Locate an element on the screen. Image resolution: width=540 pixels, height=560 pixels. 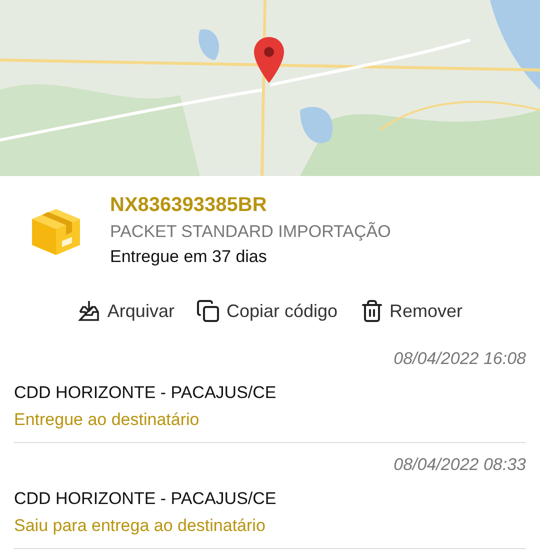
remove-button: Remover is located at coordinates (411, 311).